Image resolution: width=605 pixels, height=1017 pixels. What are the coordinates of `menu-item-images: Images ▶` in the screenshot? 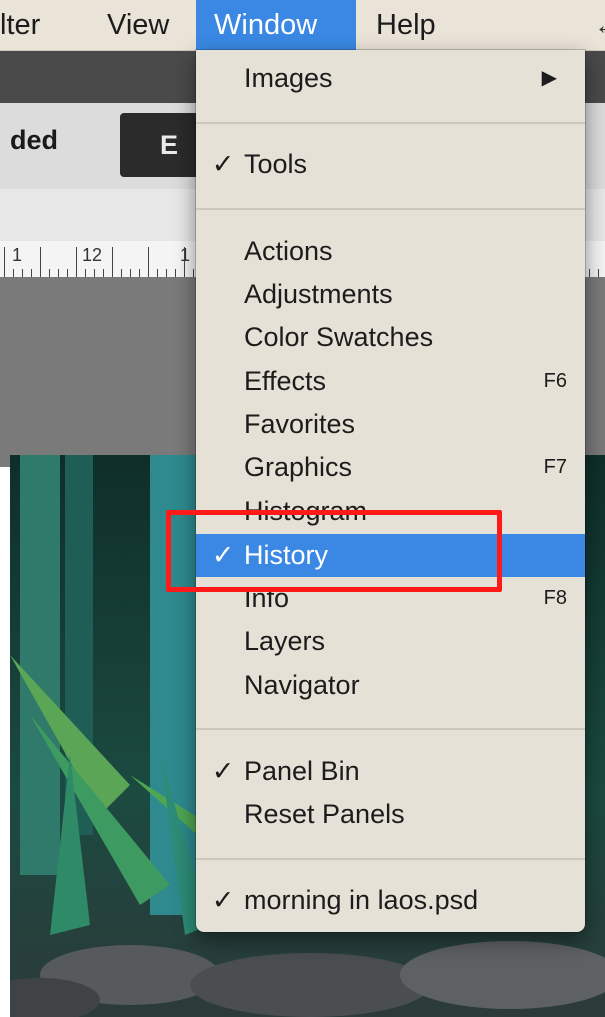 It's located at (390, 78).